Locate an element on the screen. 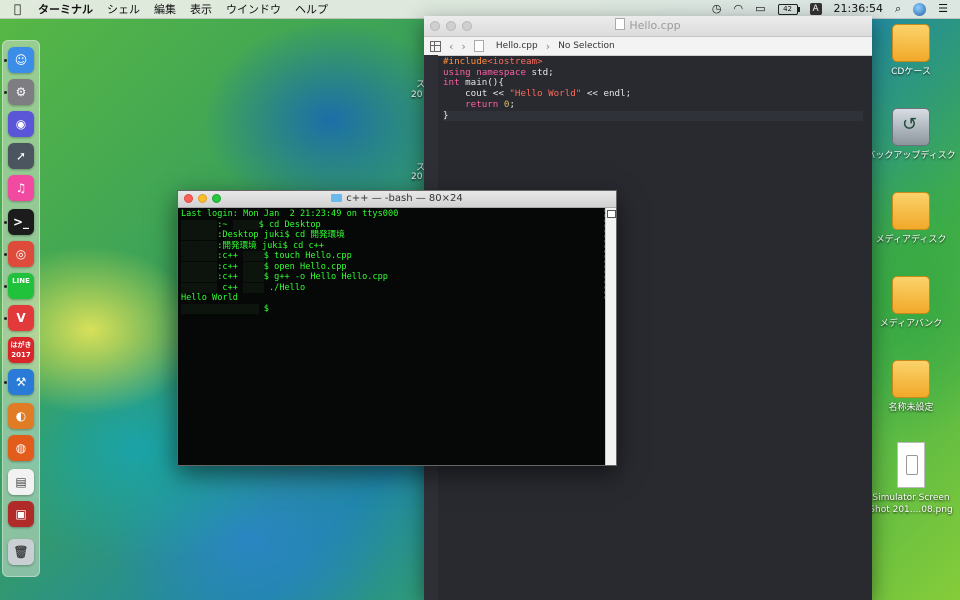 The image size is (960, 600). scroll-indicator-icon is located at coordinates (611, 214).